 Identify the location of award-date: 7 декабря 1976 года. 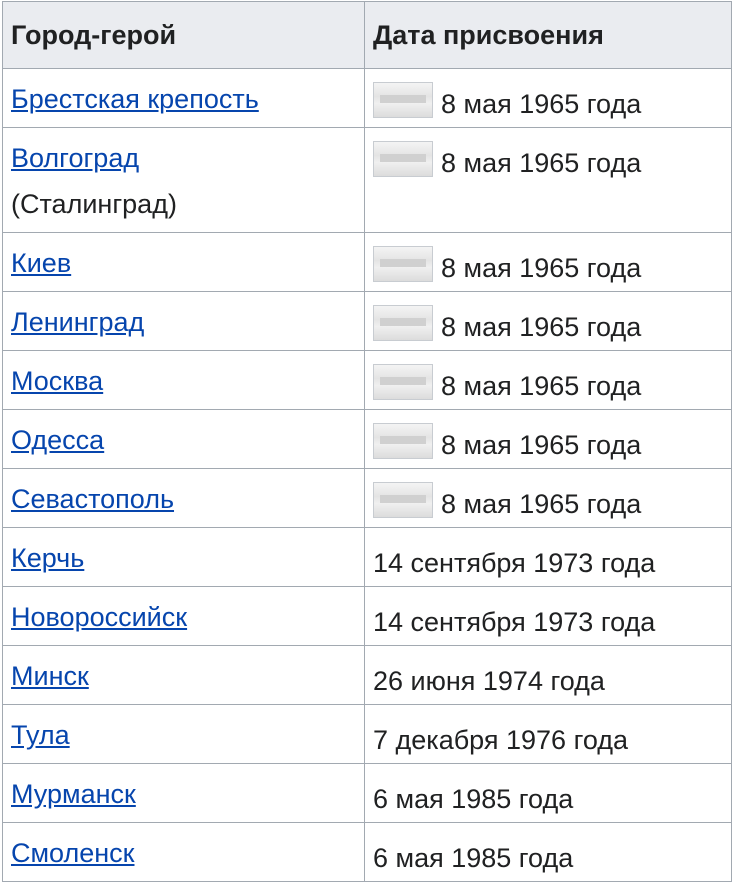
(501, 740).